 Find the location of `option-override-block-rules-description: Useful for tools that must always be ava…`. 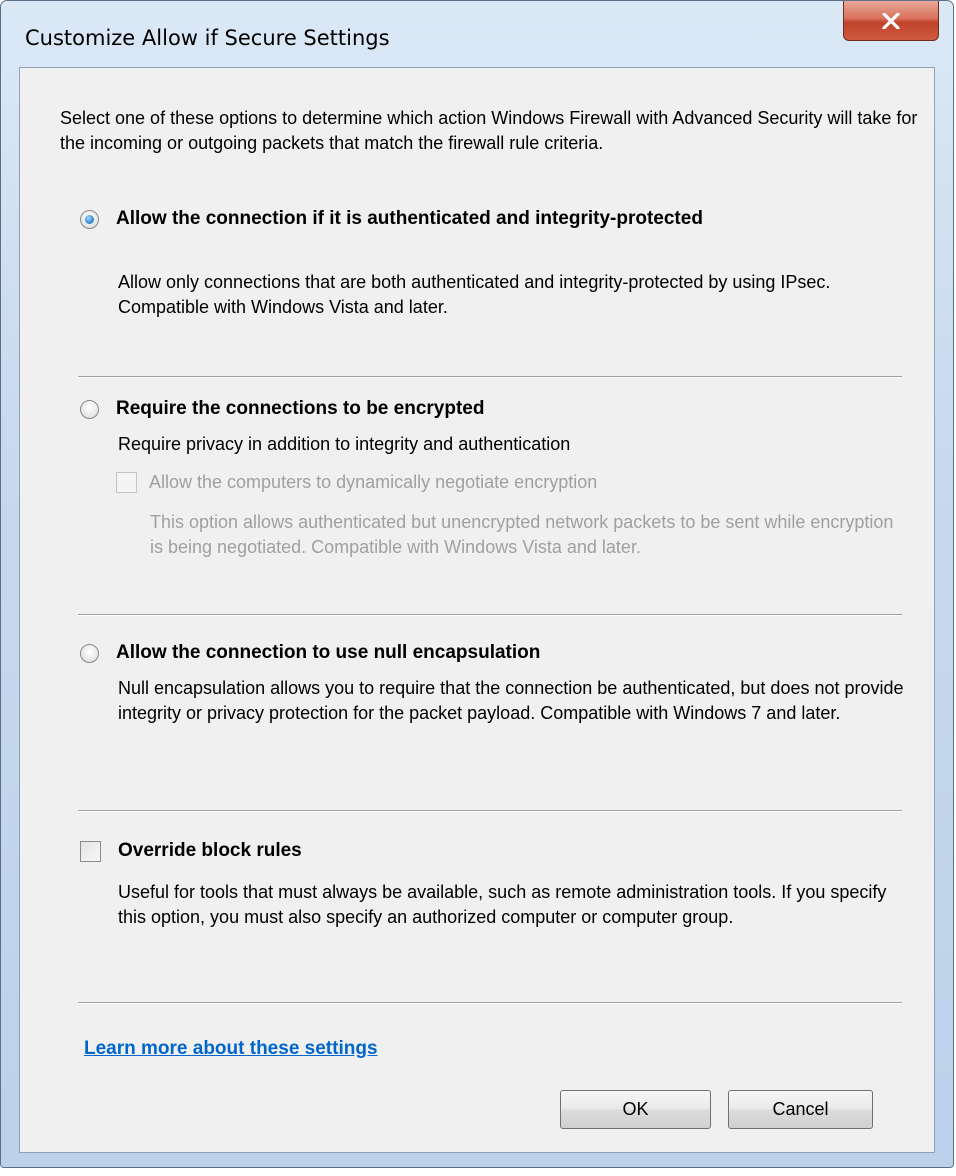

option-override-block-rules-description: Useful for tools that must always be ava… is located at coordinates (502, 904).